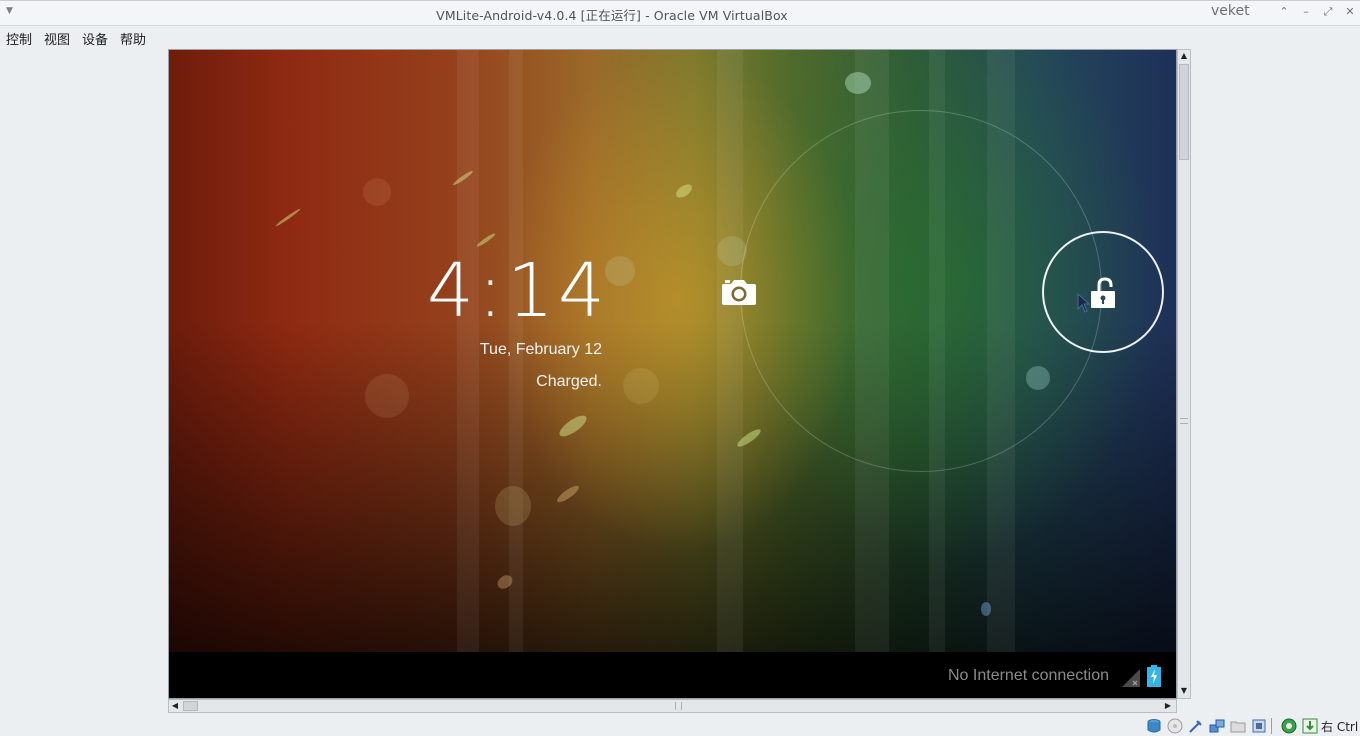  I want to click on shared-folders-icon, so click(1238, 726).